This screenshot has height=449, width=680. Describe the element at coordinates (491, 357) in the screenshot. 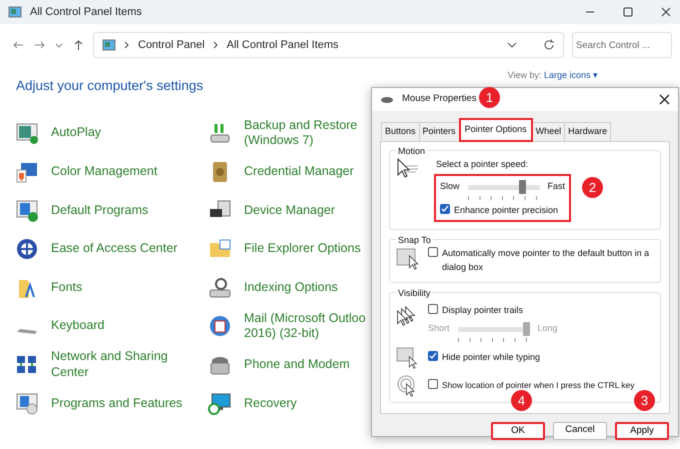

I see `checkbox-label: Hide pointer while typing` at that location.